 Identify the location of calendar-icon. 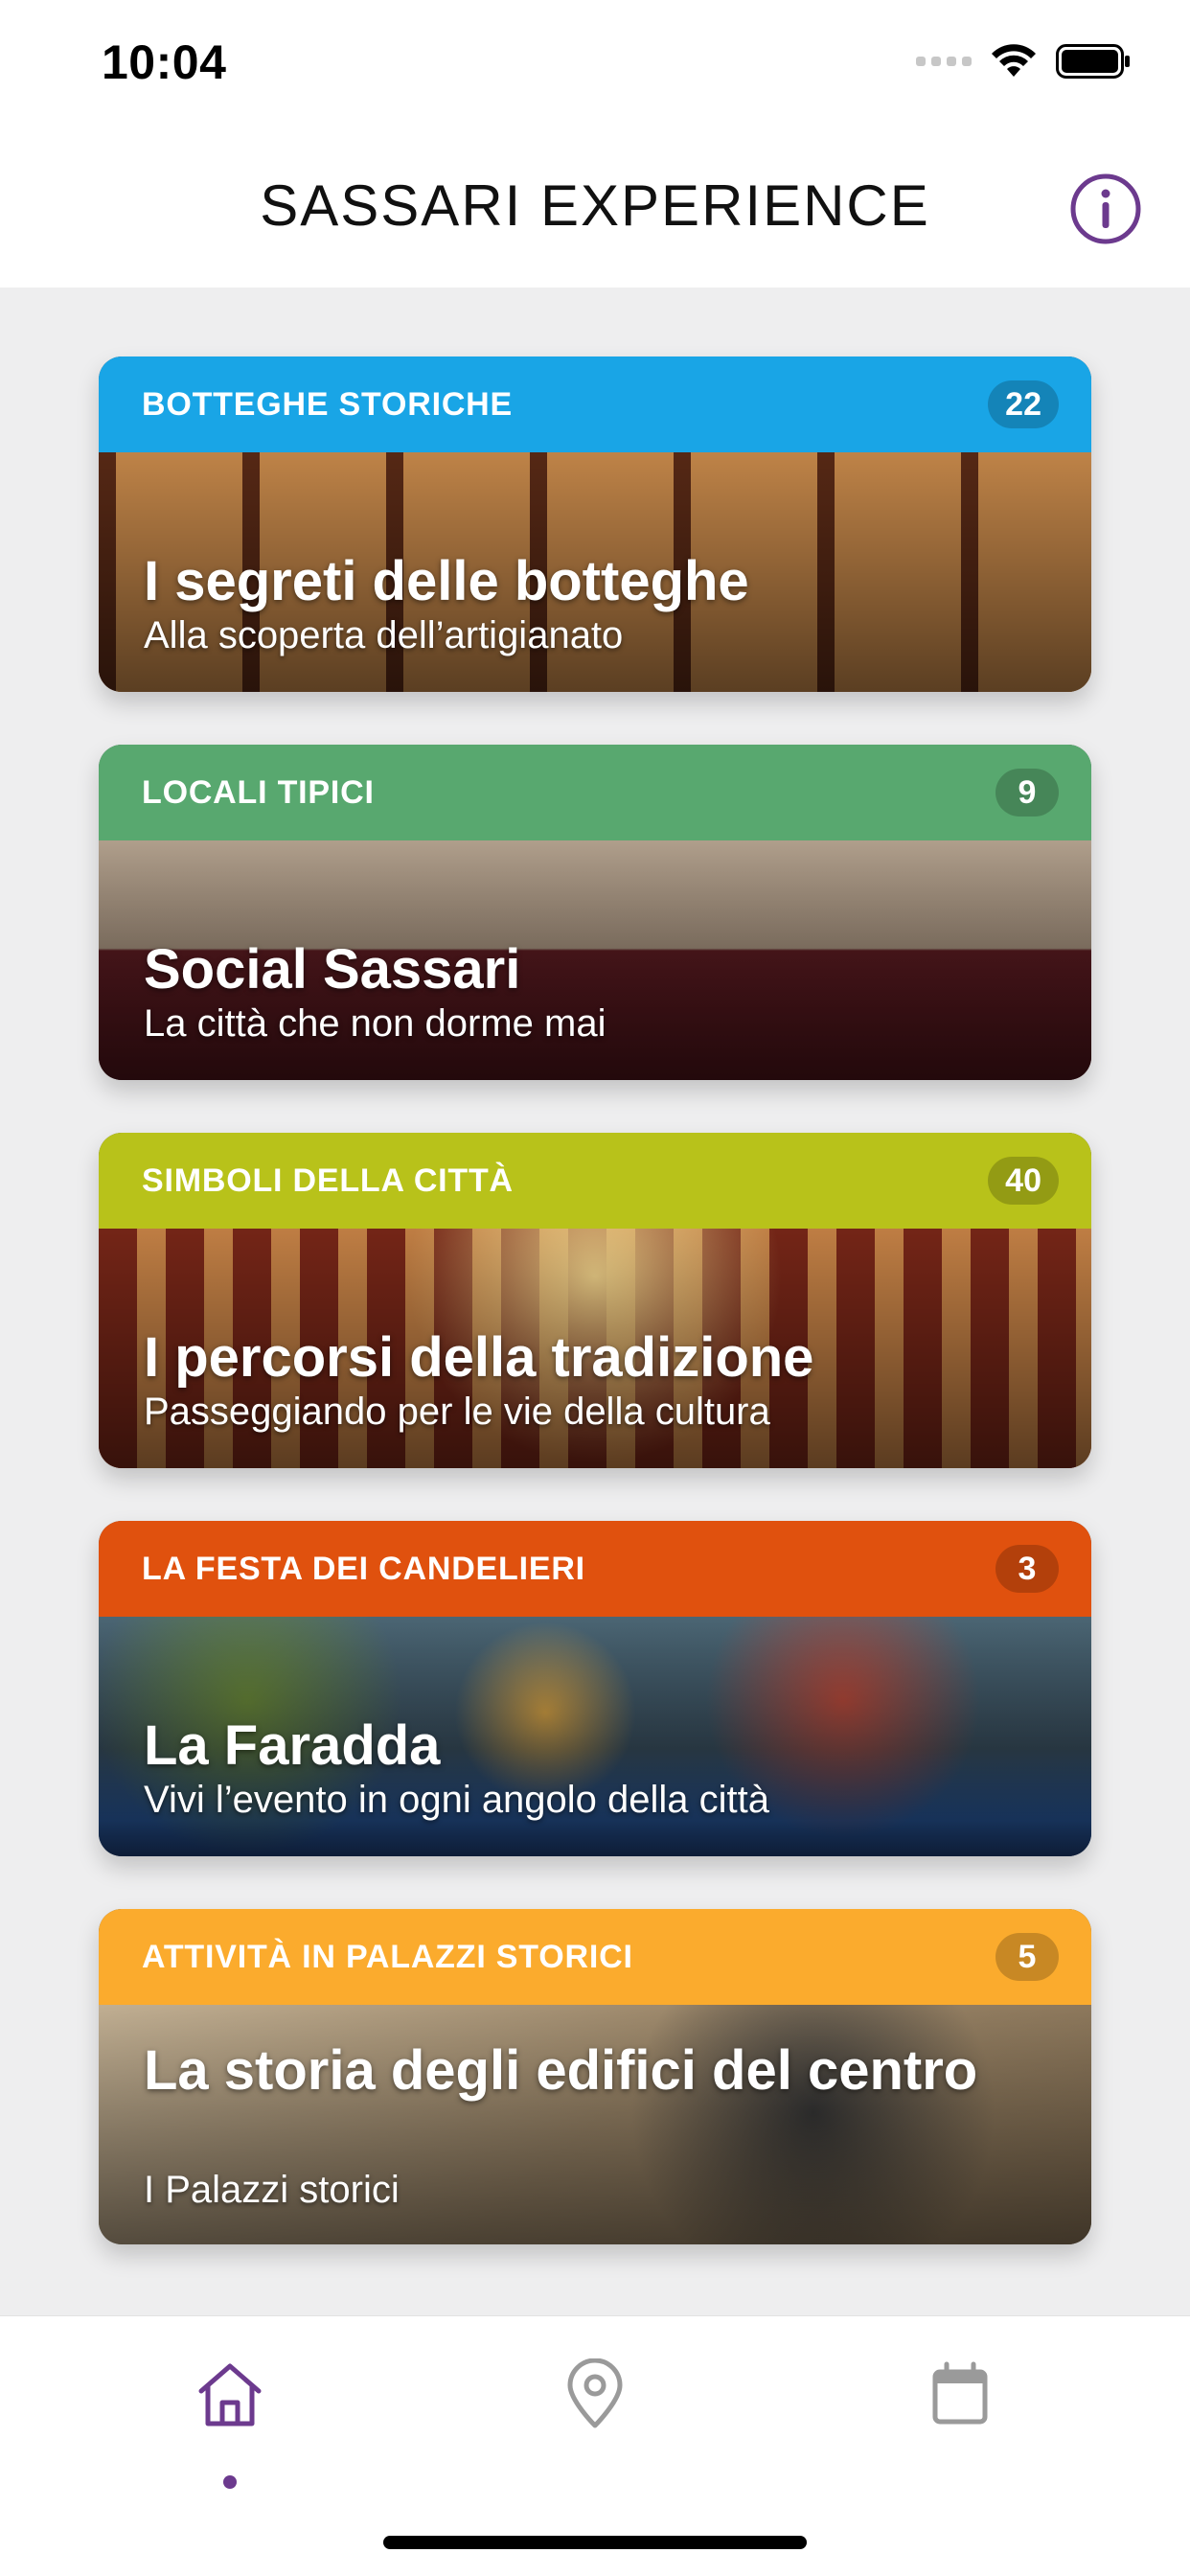
(960, 2393).